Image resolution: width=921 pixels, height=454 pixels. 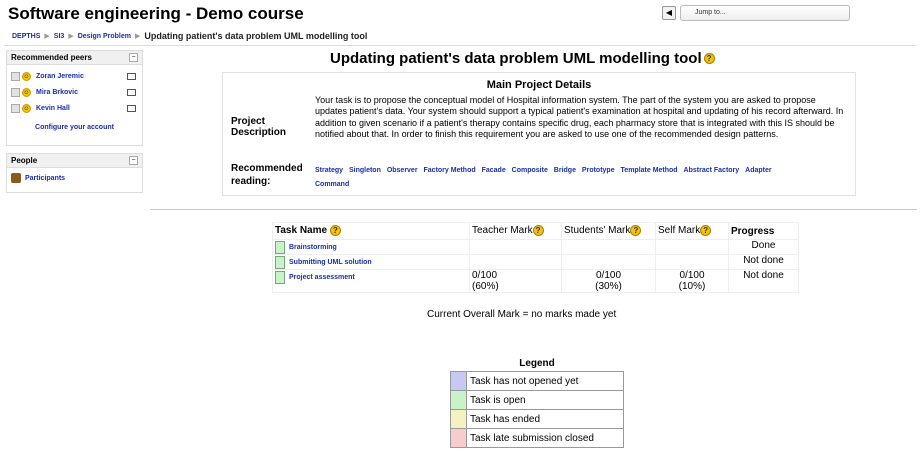 I want to click on overall-mark: Current Overall Mark = no marks made yet, so click(x=522, y=314).